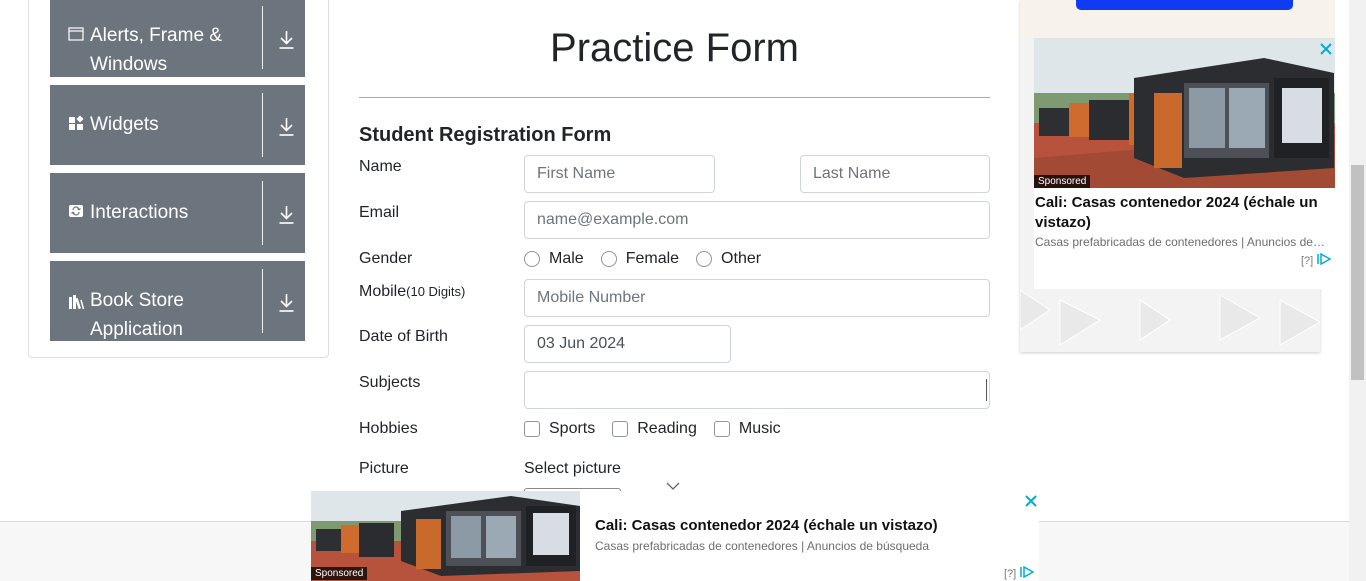 This screenshot has width=1366, height=581. I want to click on subjects-cursor, so click(986, 390).